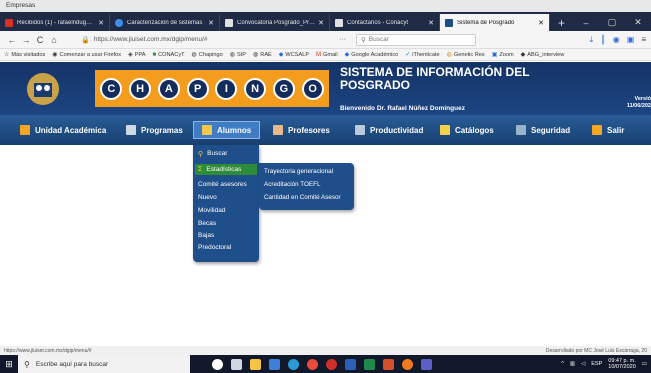  I want to click on url-text: https://www.jluiset.com.mx/dgip/menu/#, so click(150, 39).